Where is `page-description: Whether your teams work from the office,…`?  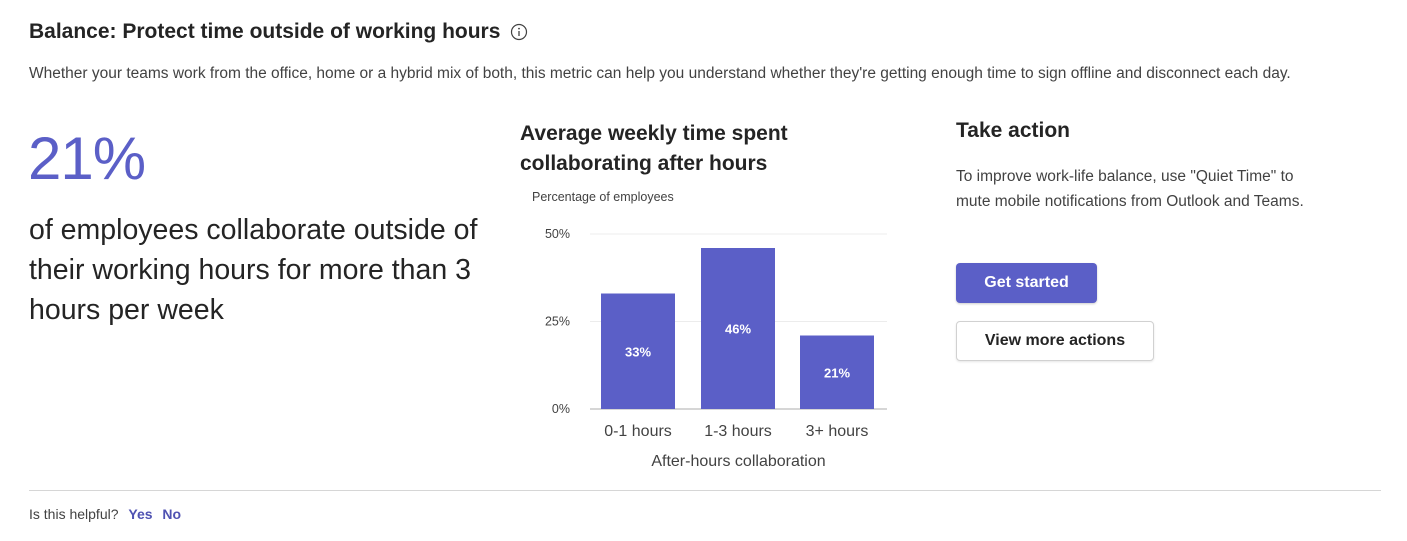
page-description: Whether your teams work from the office,… is located at coordinates (660, 73).